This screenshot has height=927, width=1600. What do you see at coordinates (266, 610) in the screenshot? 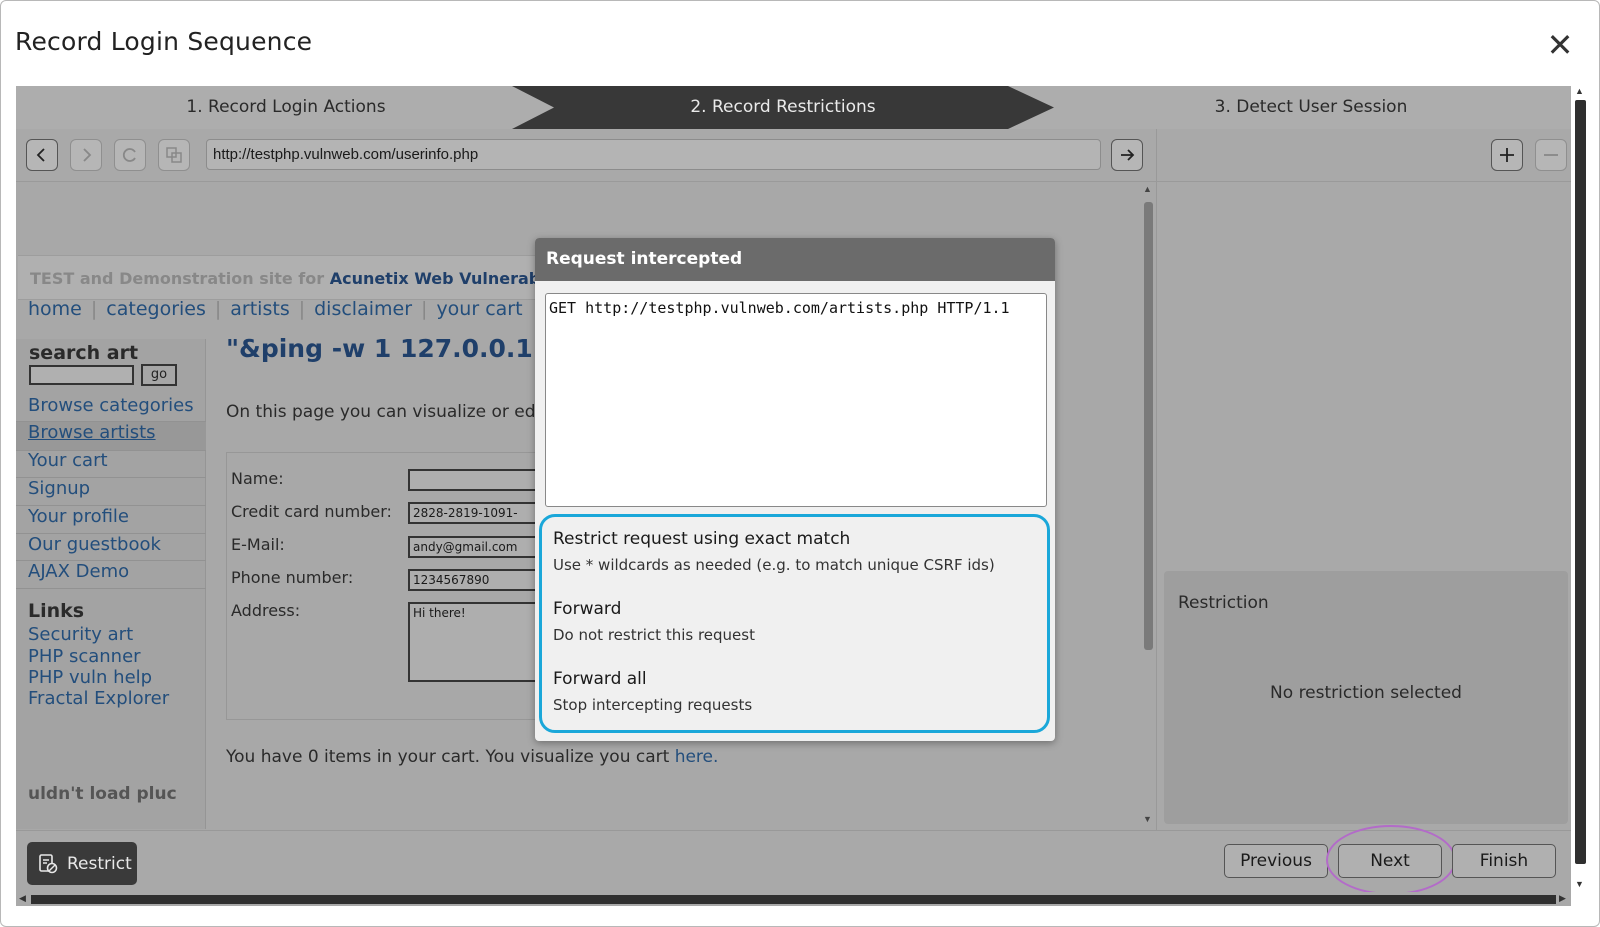
I see `form-label-address: Address:` at bounding box center [266, 610].